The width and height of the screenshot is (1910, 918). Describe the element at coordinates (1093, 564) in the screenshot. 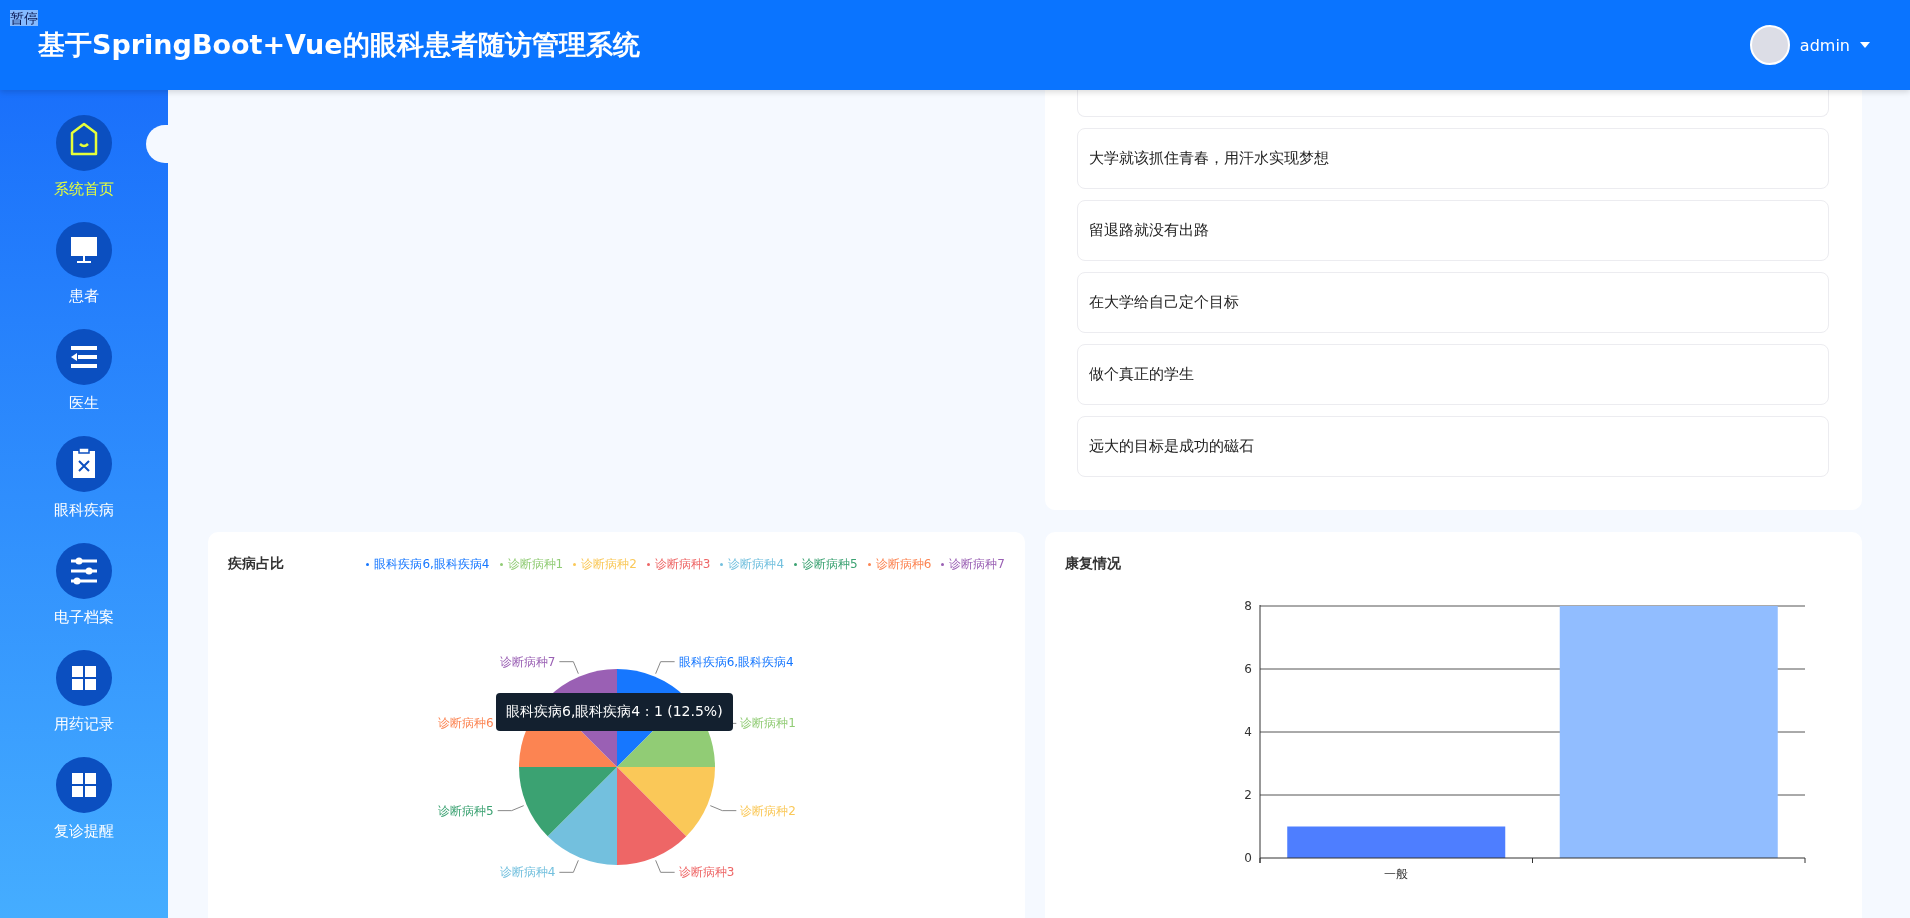

I see `chart-title: 康复情况` at that location.